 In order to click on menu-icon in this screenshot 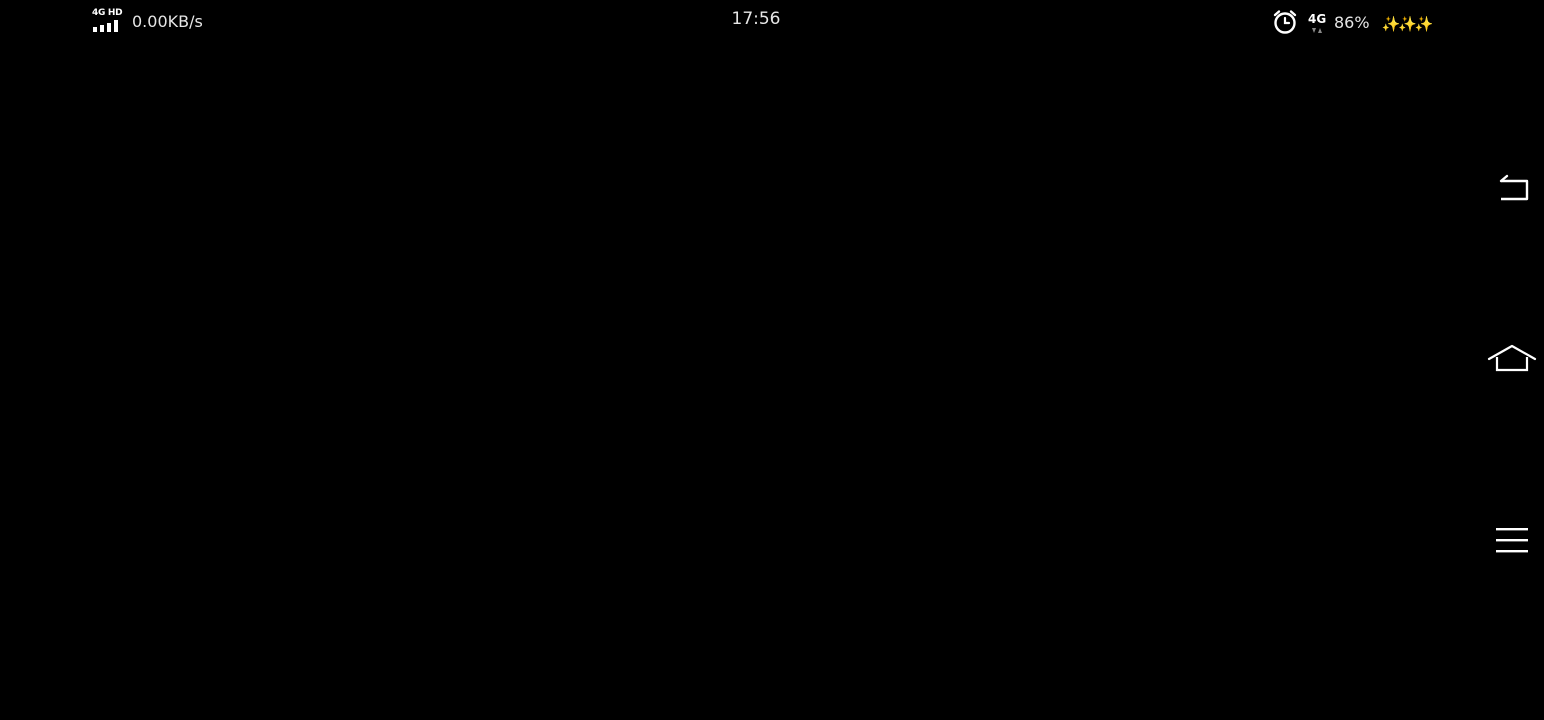, I will do `click(1512, 540)`.